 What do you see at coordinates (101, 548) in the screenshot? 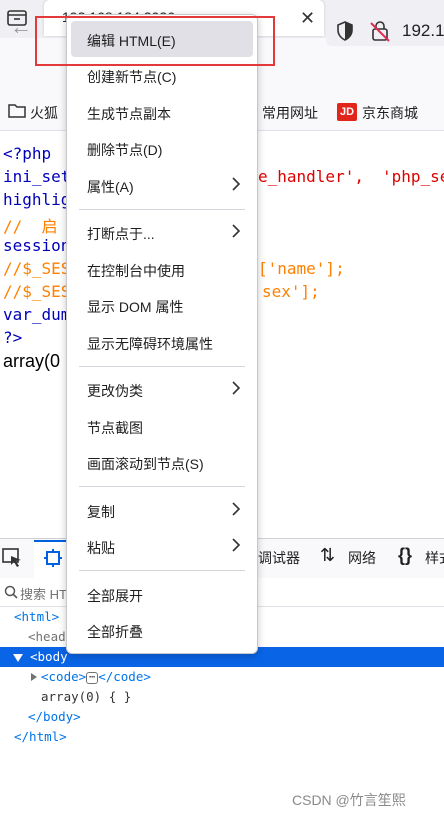
I see `menu-item-label: 粘贴` at bounding box center [101, 548].